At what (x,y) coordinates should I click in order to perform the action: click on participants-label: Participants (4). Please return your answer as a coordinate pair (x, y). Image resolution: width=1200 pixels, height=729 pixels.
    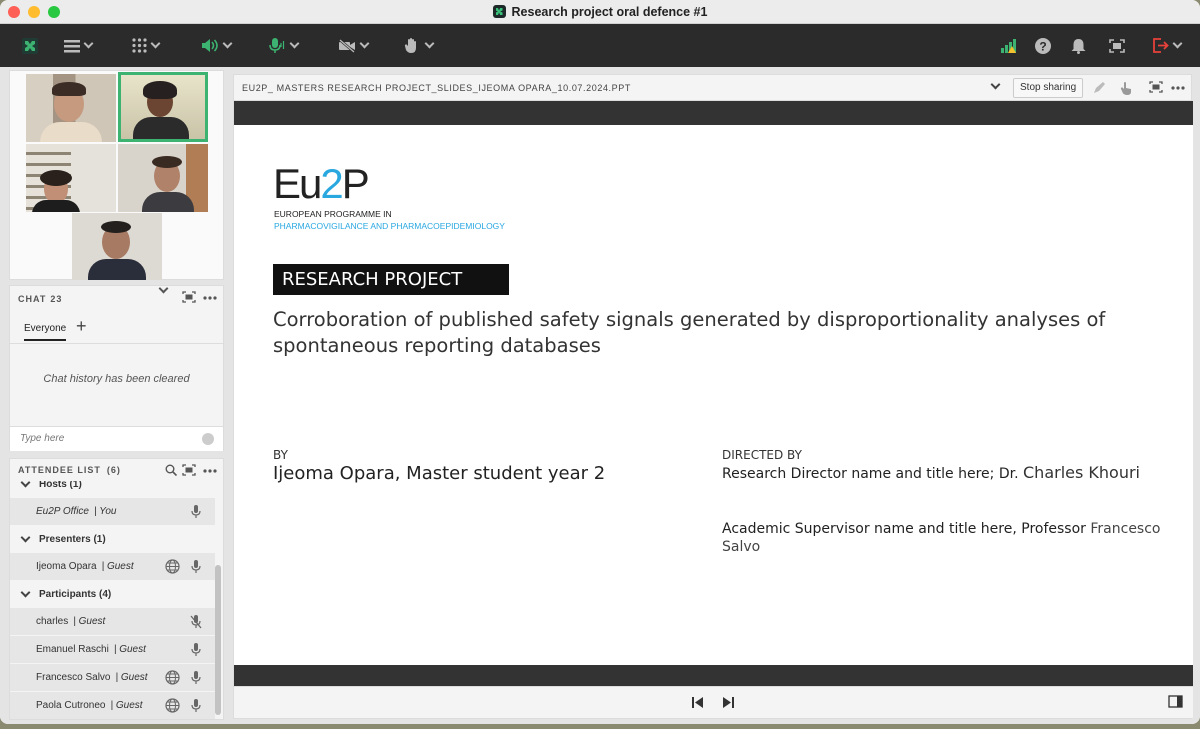
    Looking at the image, I should click on (75, 594).